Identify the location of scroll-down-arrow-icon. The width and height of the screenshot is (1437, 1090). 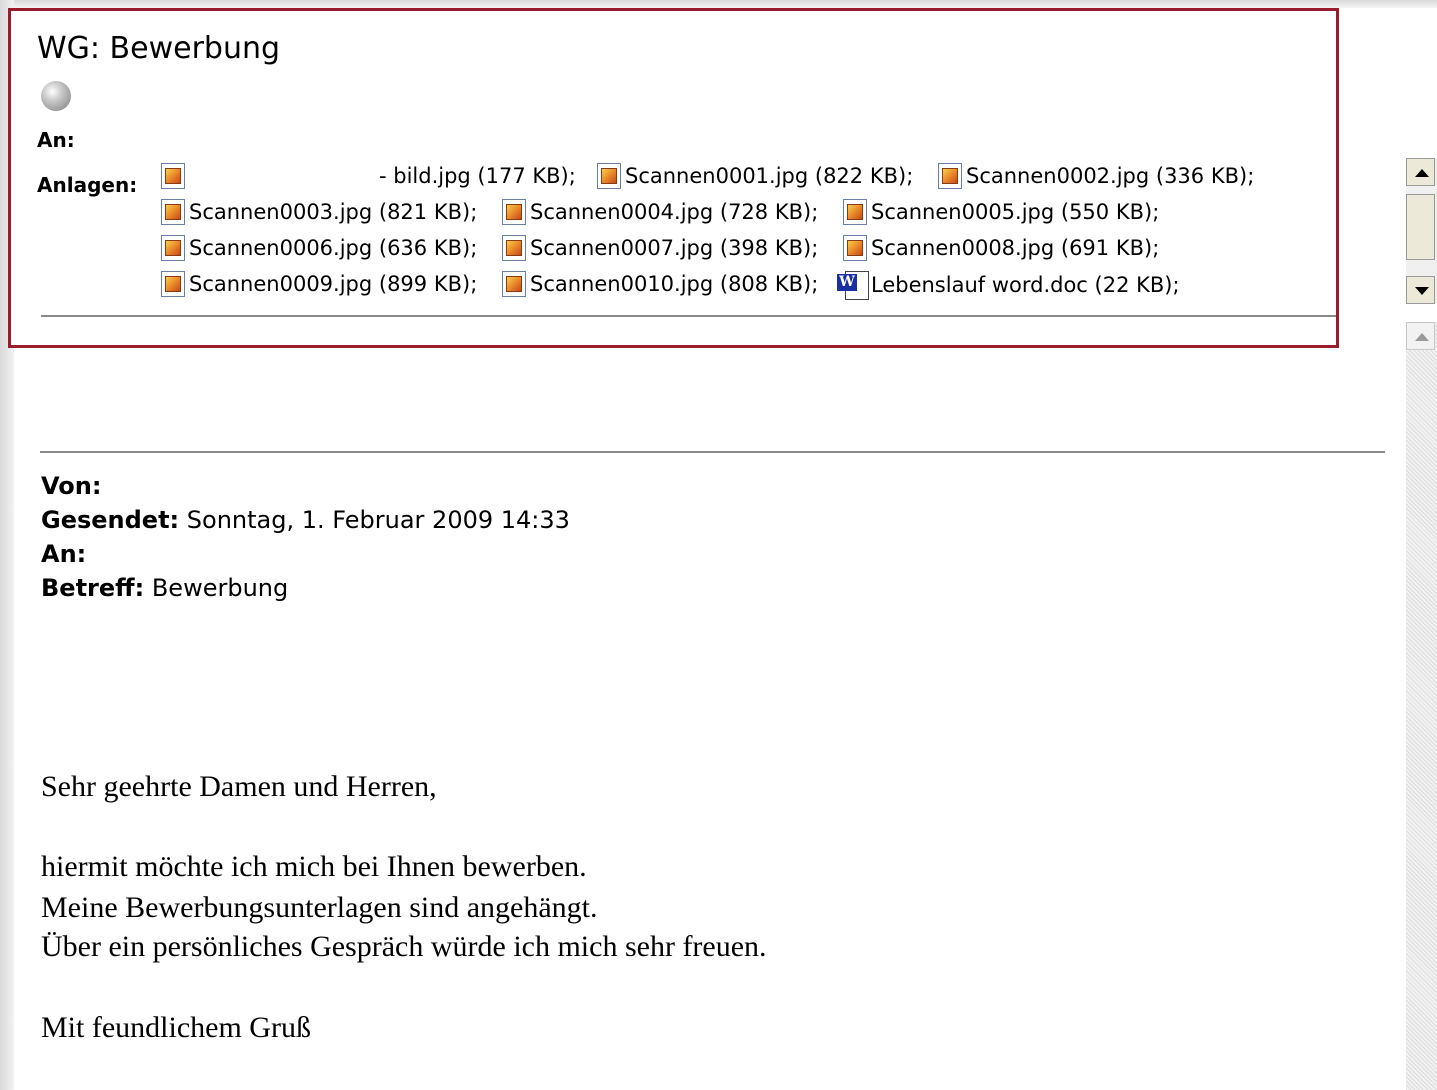
(1422, 291).